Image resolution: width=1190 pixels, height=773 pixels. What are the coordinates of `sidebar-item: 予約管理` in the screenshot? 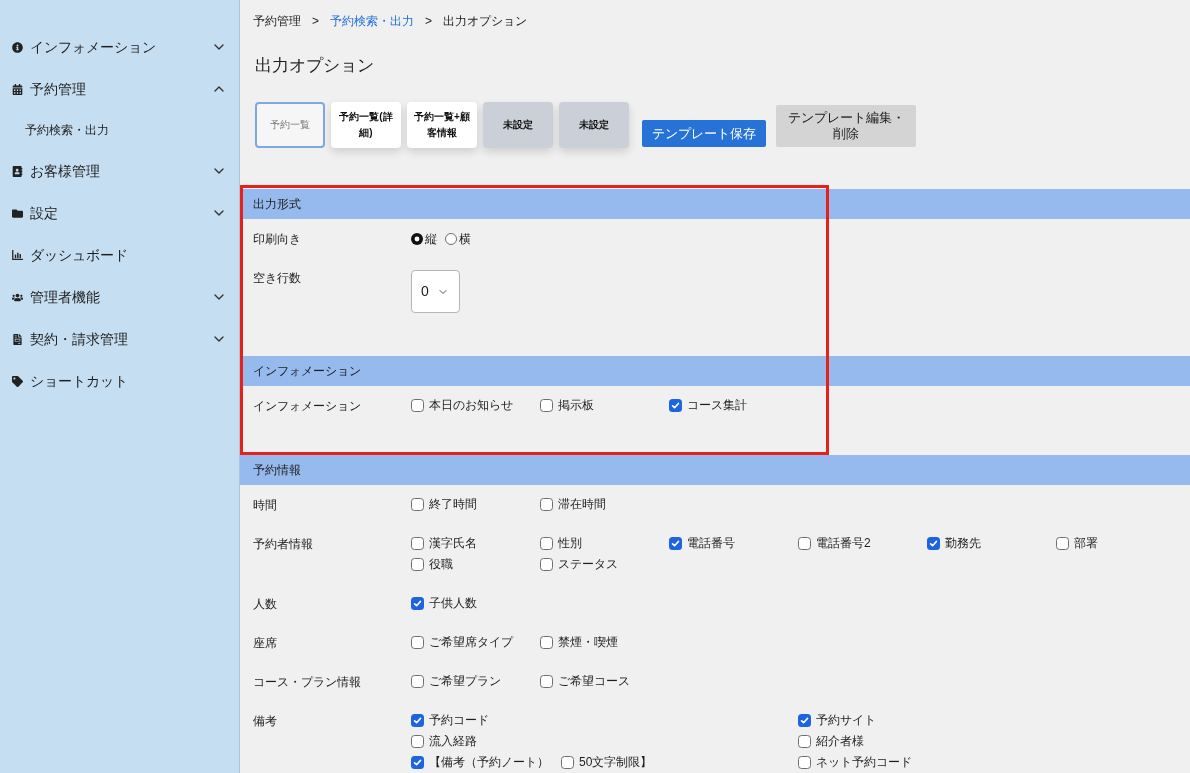 It's located at (119, 89).